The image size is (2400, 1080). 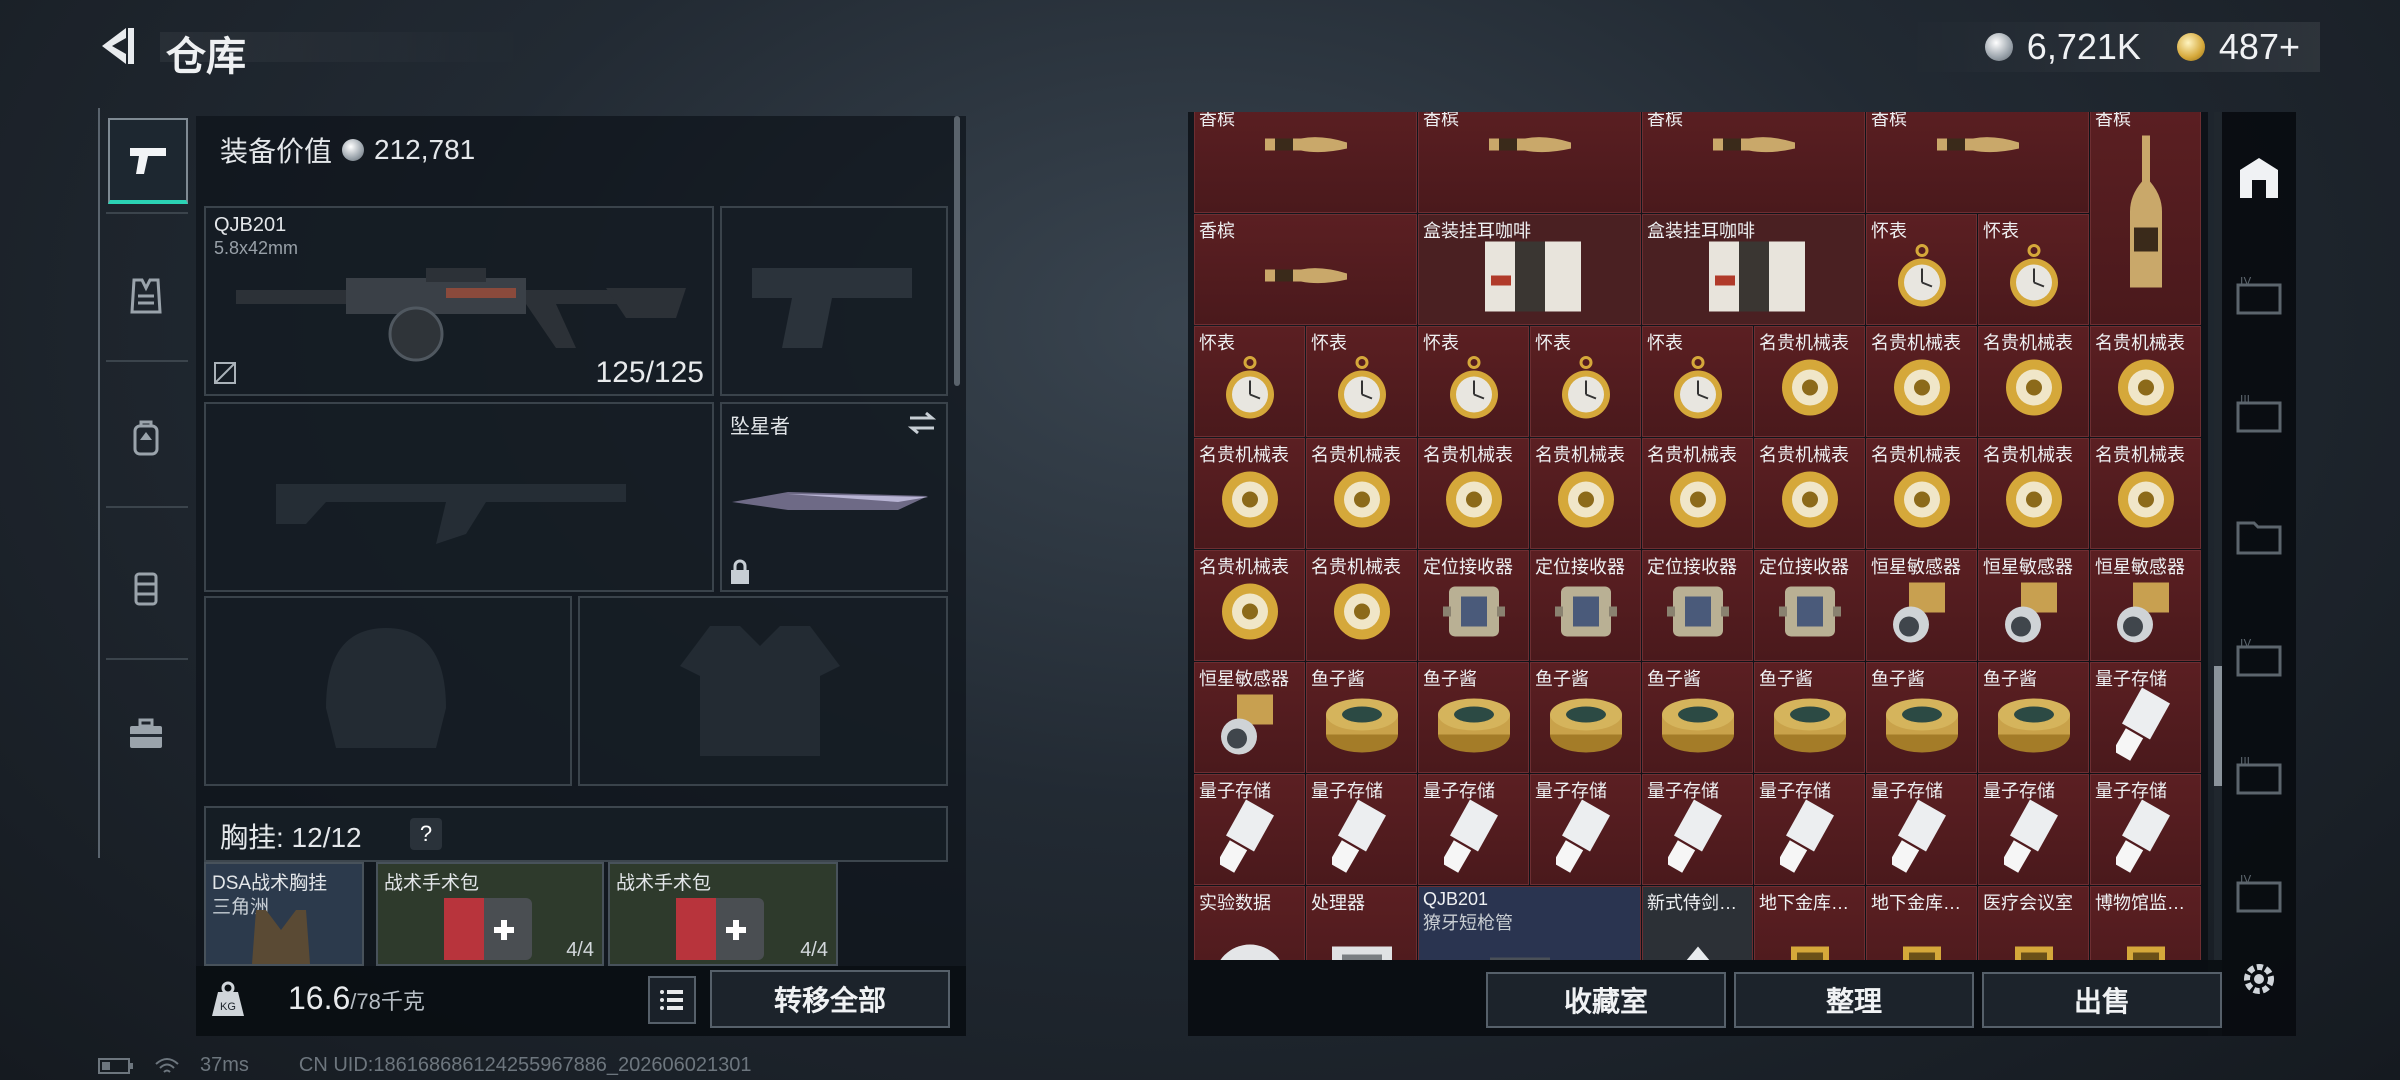 I want to click on secondary-weapon-slot, so click(x=459, y=497).